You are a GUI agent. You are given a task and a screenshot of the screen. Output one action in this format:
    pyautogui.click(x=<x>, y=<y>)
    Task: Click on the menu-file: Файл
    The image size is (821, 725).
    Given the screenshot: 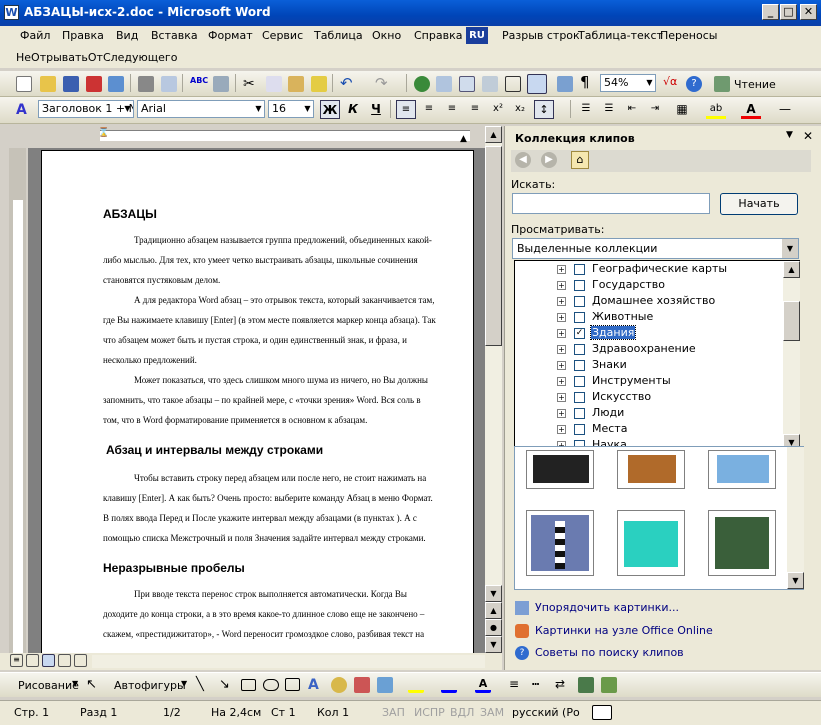 What is the action you would take?
    pyautogui.click(x=35, y=35)
    